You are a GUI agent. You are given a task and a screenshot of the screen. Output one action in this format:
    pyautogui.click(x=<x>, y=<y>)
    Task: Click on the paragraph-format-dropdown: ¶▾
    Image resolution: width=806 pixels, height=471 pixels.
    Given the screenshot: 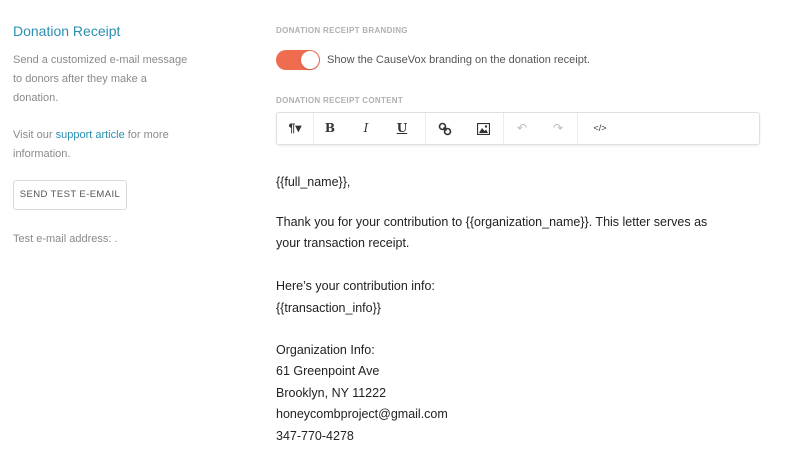 What is the action you would take?
    pyautogui.click(x=295, y=128)
    